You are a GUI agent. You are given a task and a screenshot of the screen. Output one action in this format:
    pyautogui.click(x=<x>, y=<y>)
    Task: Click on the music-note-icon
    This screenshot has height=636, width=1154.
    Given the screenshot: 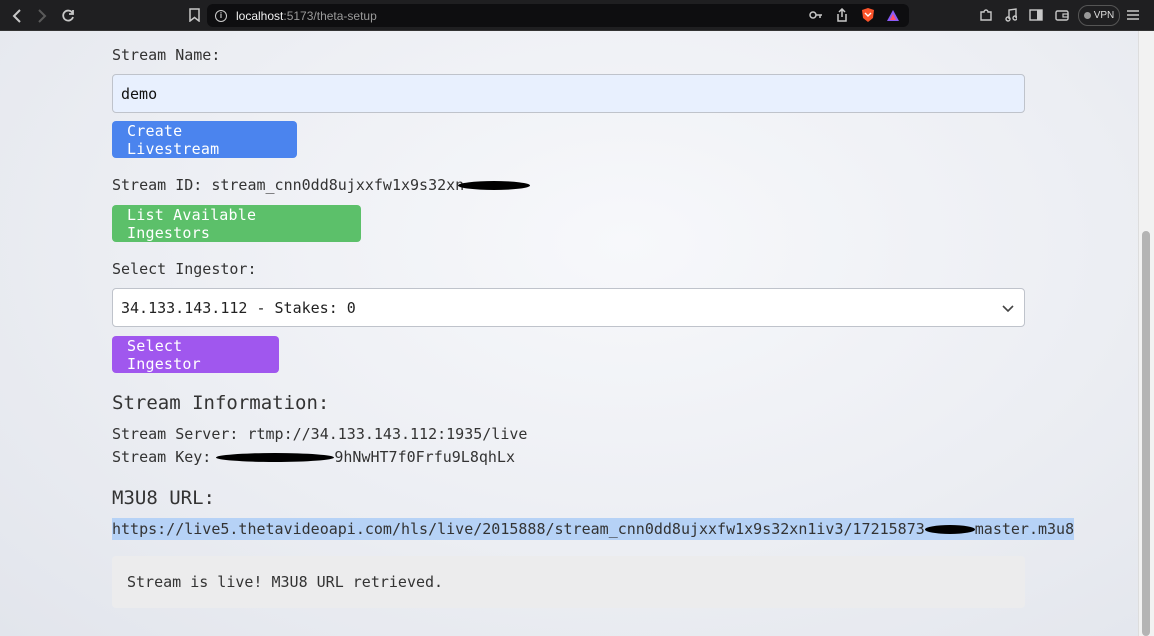 What is the action you would take?
    pyautogui.click(x=1011, y=15)
    